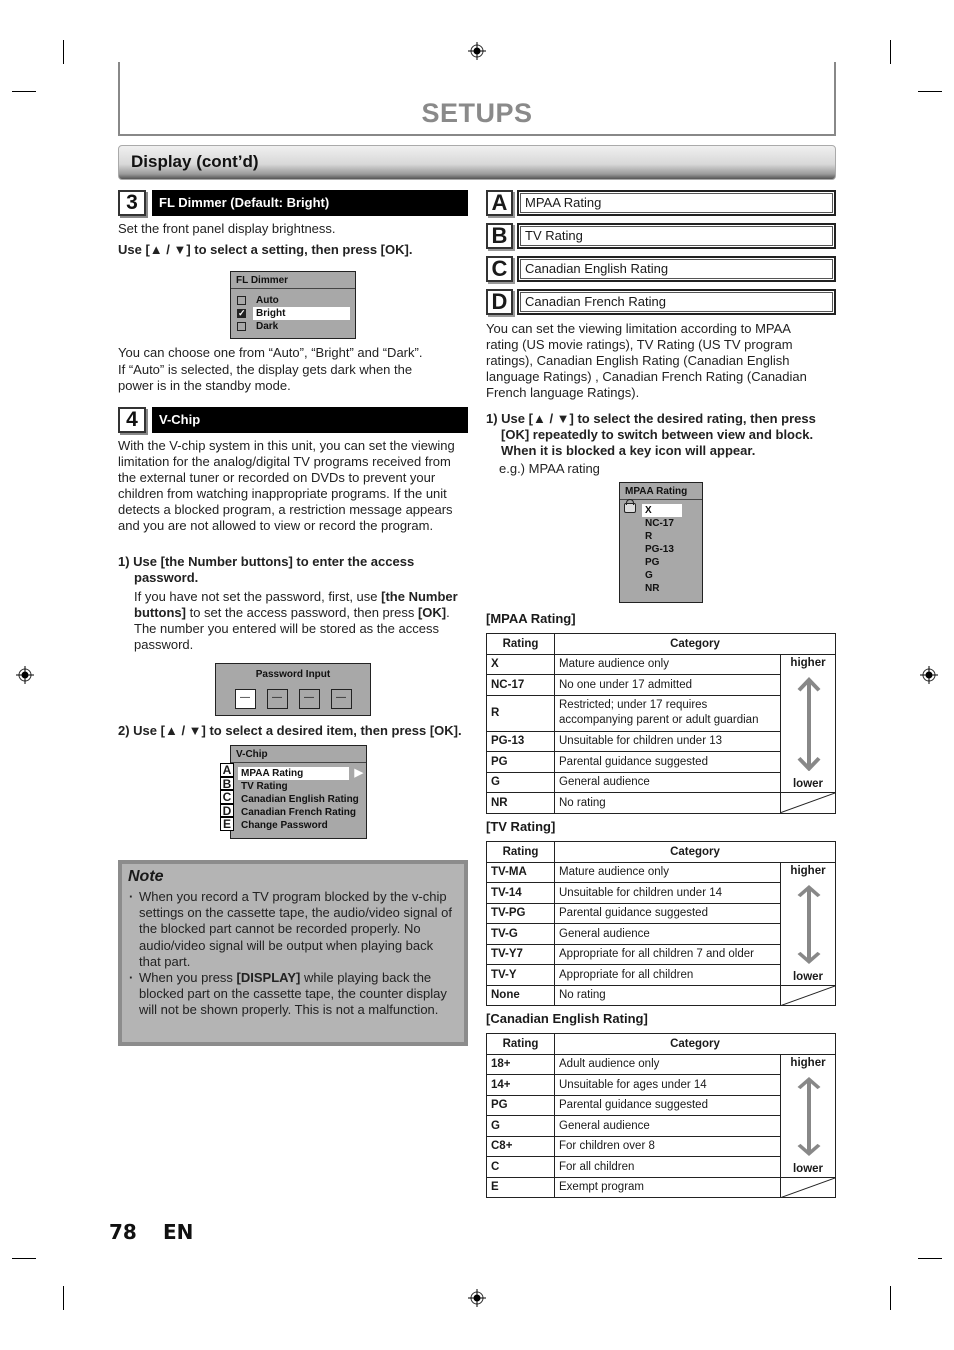 The height and width of the screenshot is (1350, 954). Describe the element at coordinates (146, 876) in the screenshot. I see `note-title: Note` at that location.